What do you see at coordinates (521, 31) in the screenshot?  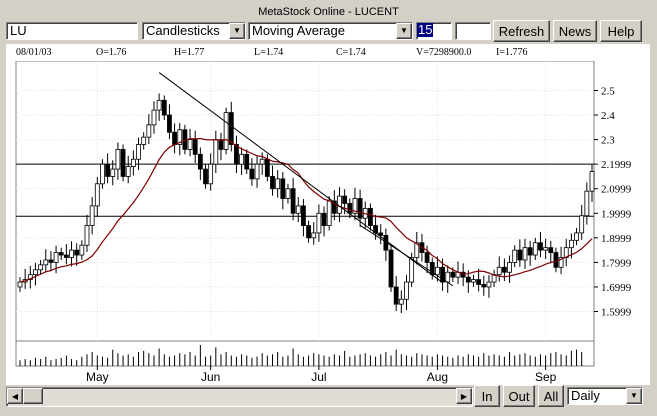 I see `refresh-button: Refresh` at bounding box center [521, 31].